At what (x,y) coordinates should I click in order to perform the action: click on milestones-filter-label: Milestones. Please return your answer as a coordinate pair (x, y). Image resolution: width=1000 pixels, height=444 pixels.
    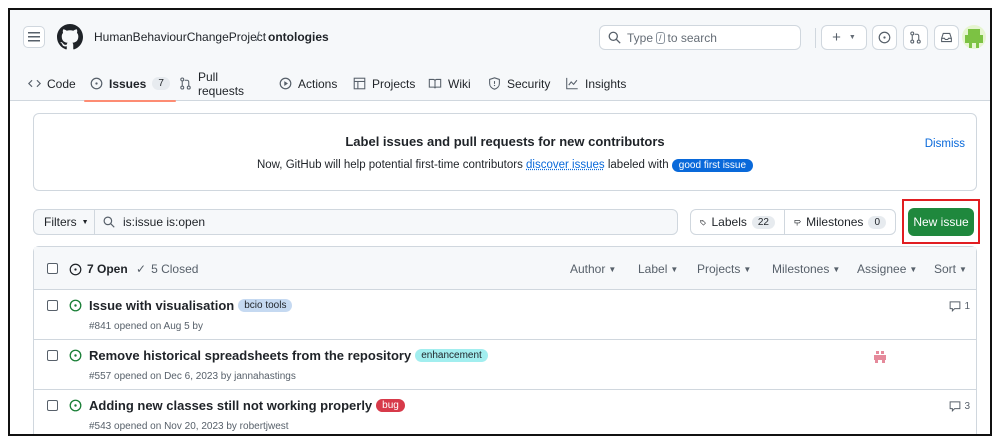
    Looking at the image, I should click on (801, 269).